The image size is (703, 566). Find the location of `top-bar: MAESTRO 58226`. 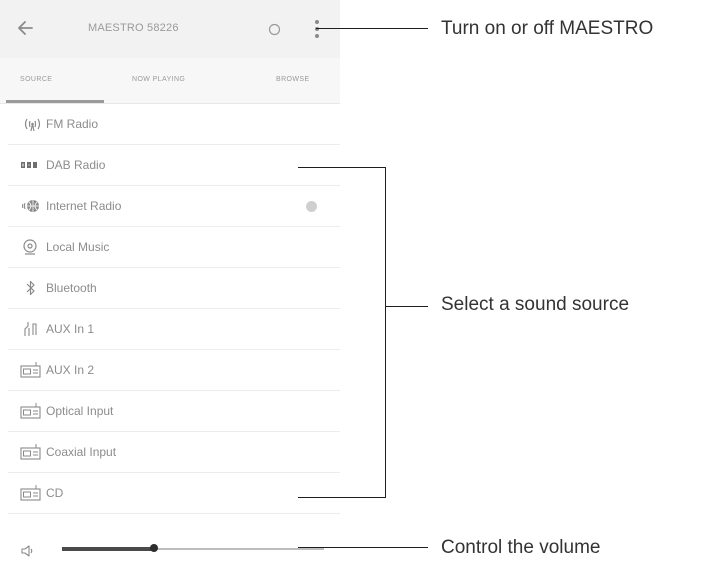

top-bar: MAESTRO 58226 is located at coordinates (170, 29).